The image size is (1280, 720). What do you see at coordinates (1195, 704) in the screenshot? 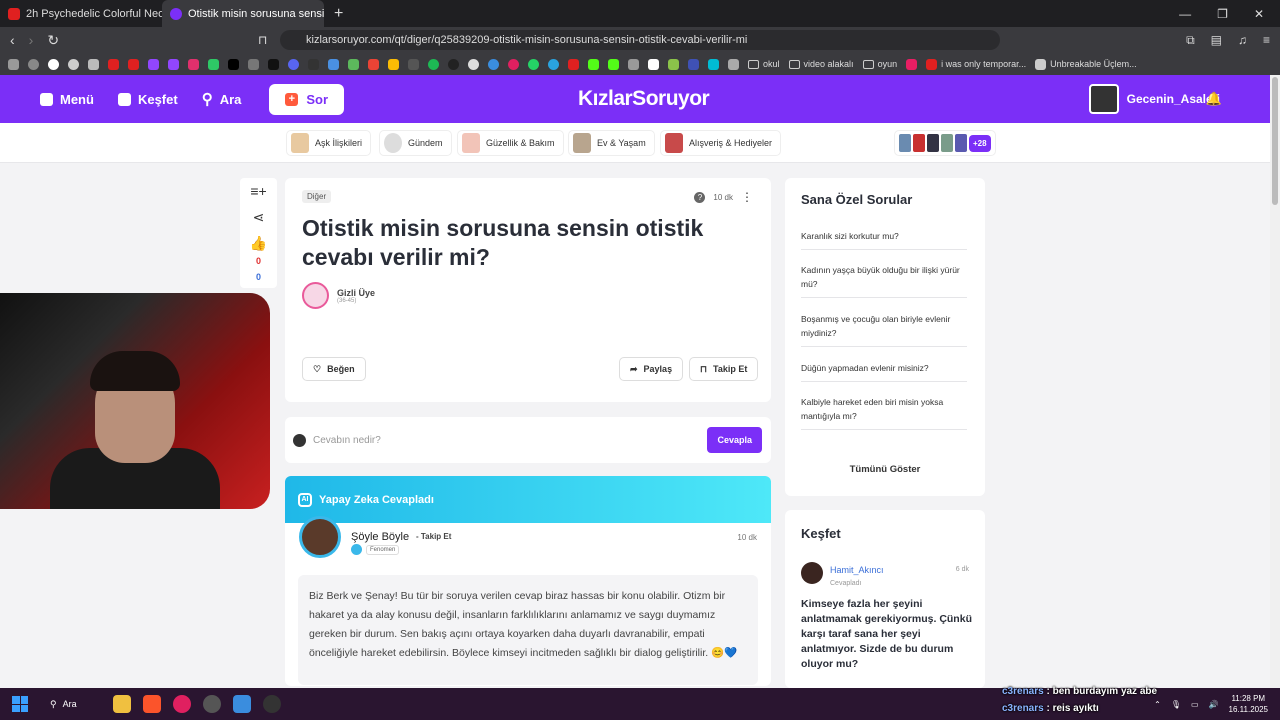
I see `network-icon: ▭` at bounding box center [1195, 704].